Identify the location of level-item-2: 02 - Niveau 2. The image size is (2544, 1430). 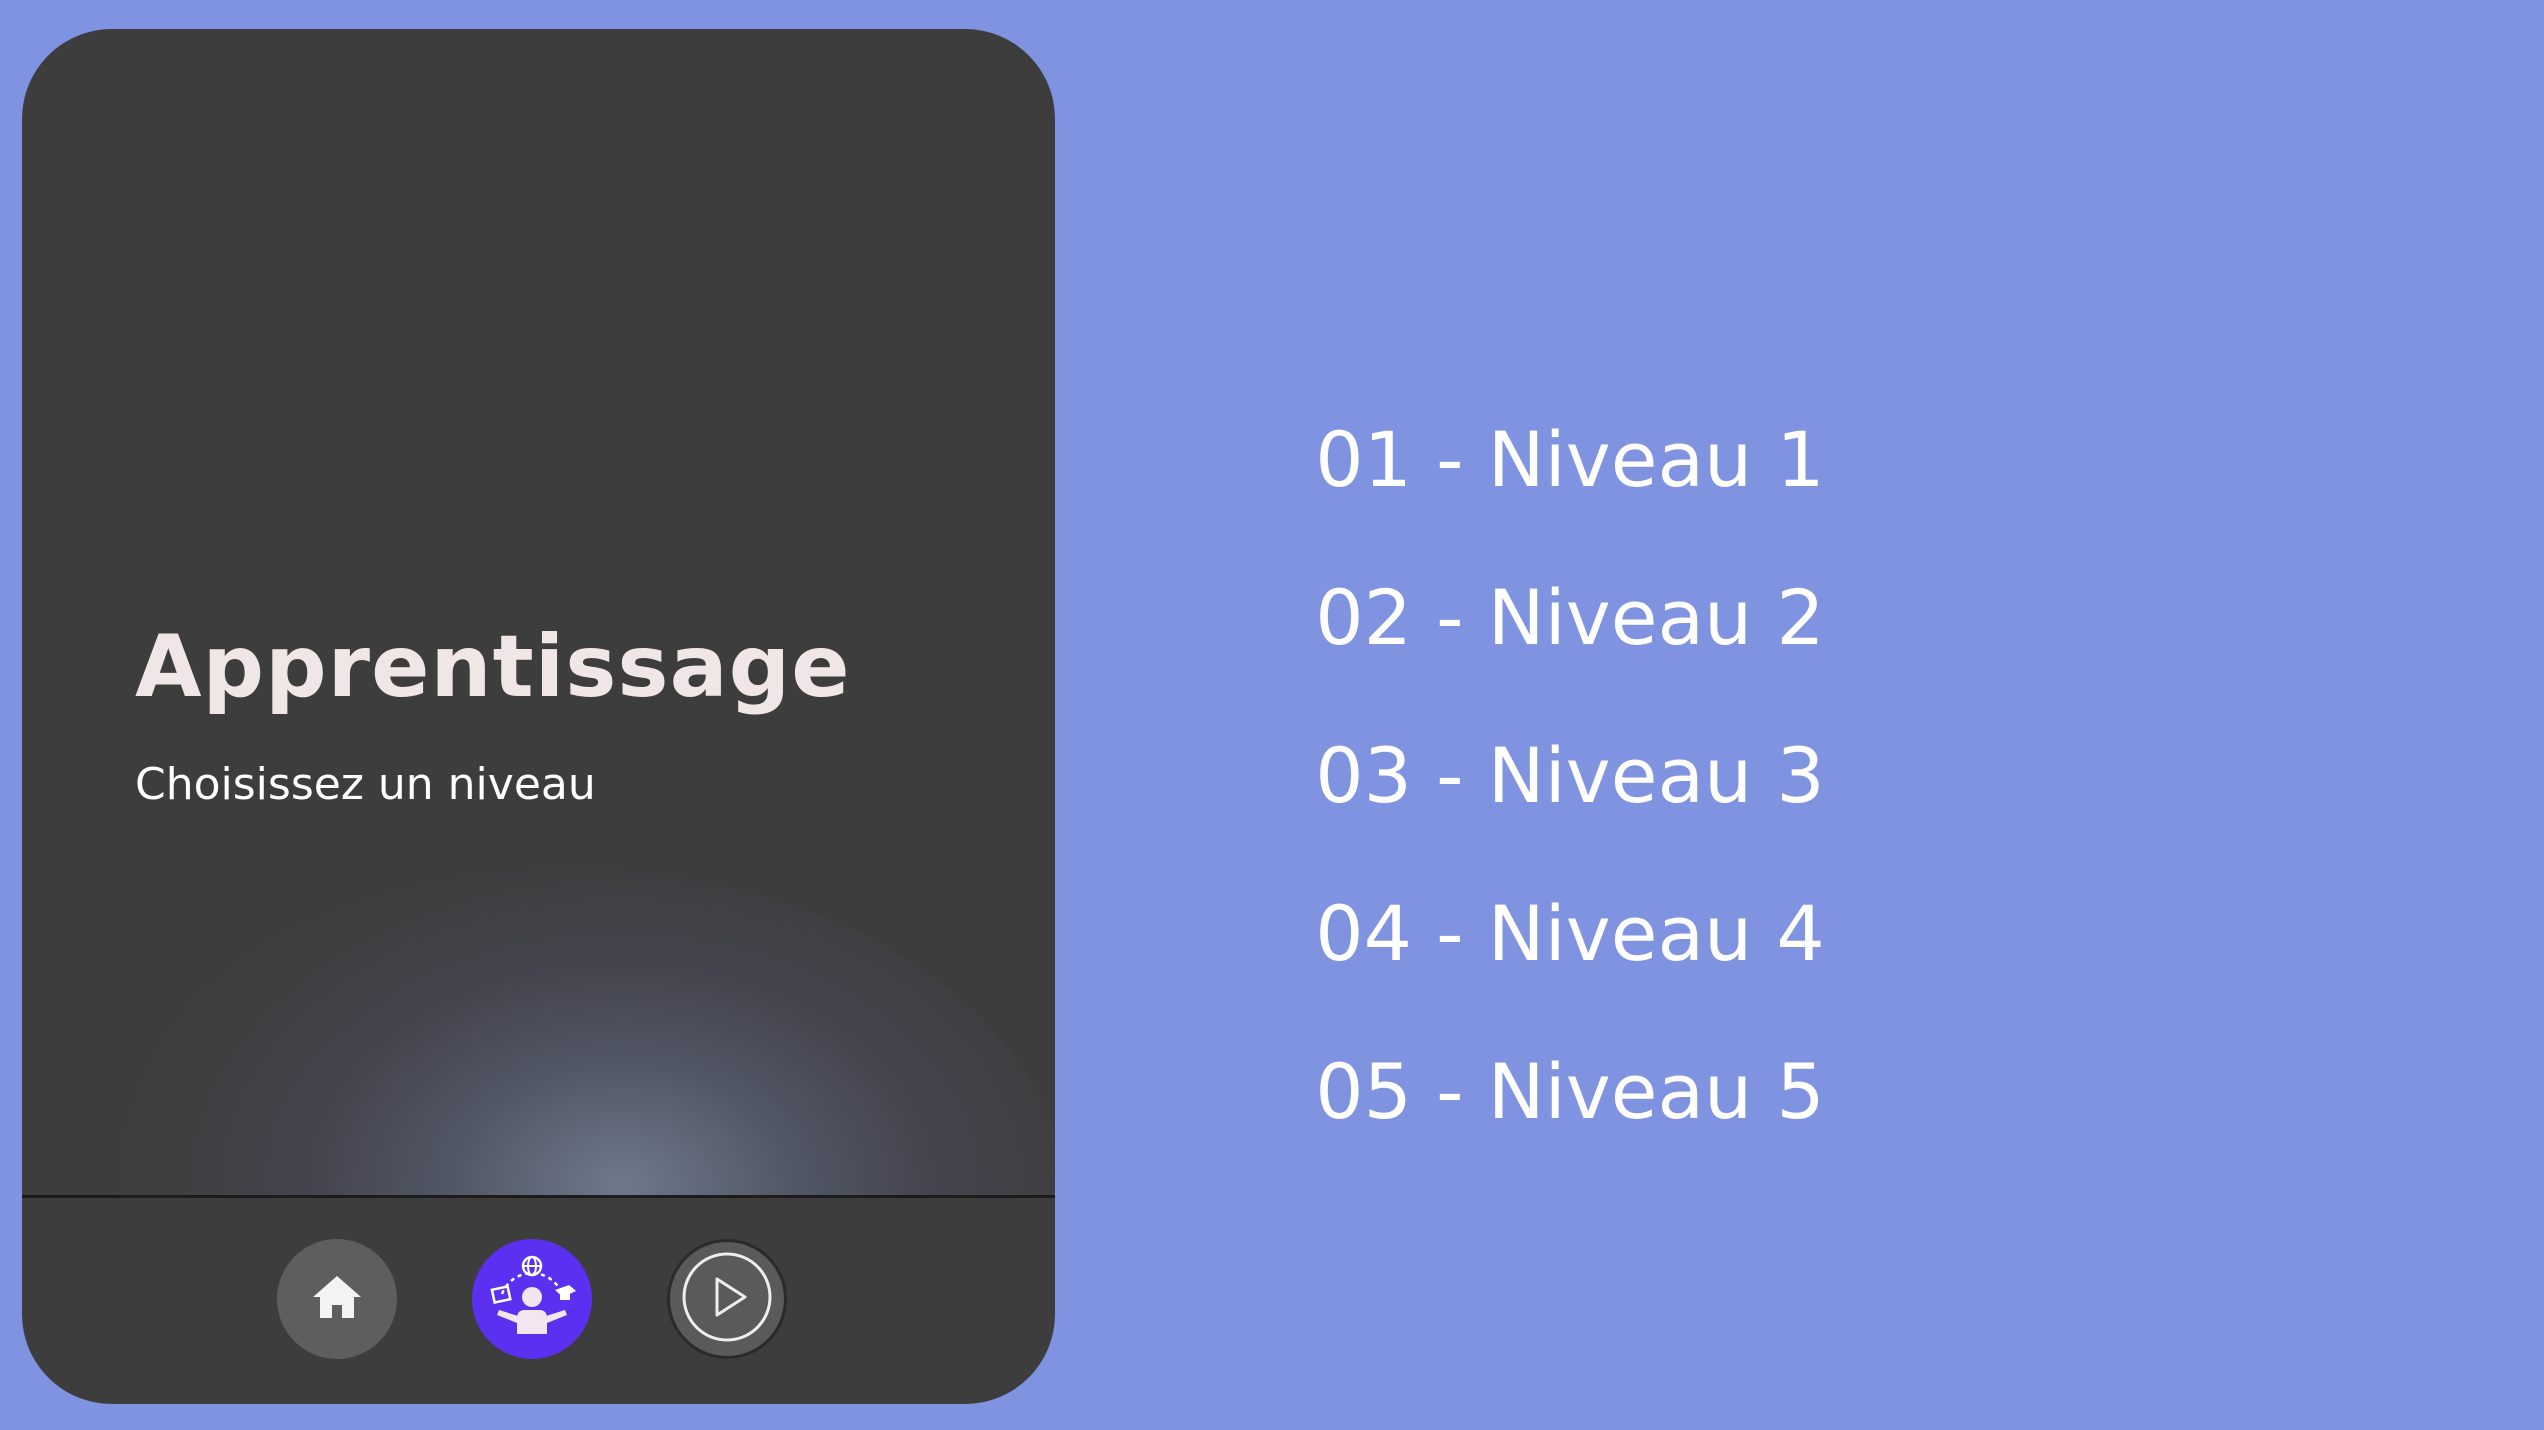
(1570, 617).